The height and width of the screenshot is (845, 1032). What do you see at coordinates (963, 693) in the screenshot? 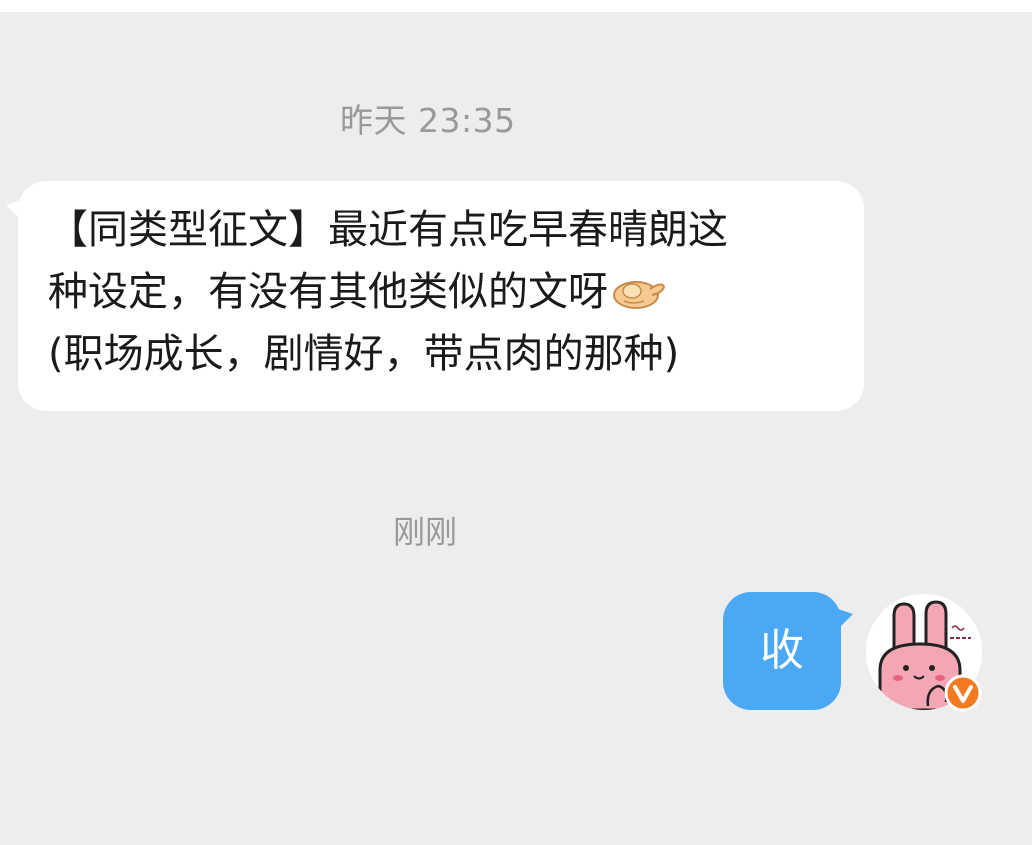
I see `verified-v-badge-icon` at bounding box center [963, 693].